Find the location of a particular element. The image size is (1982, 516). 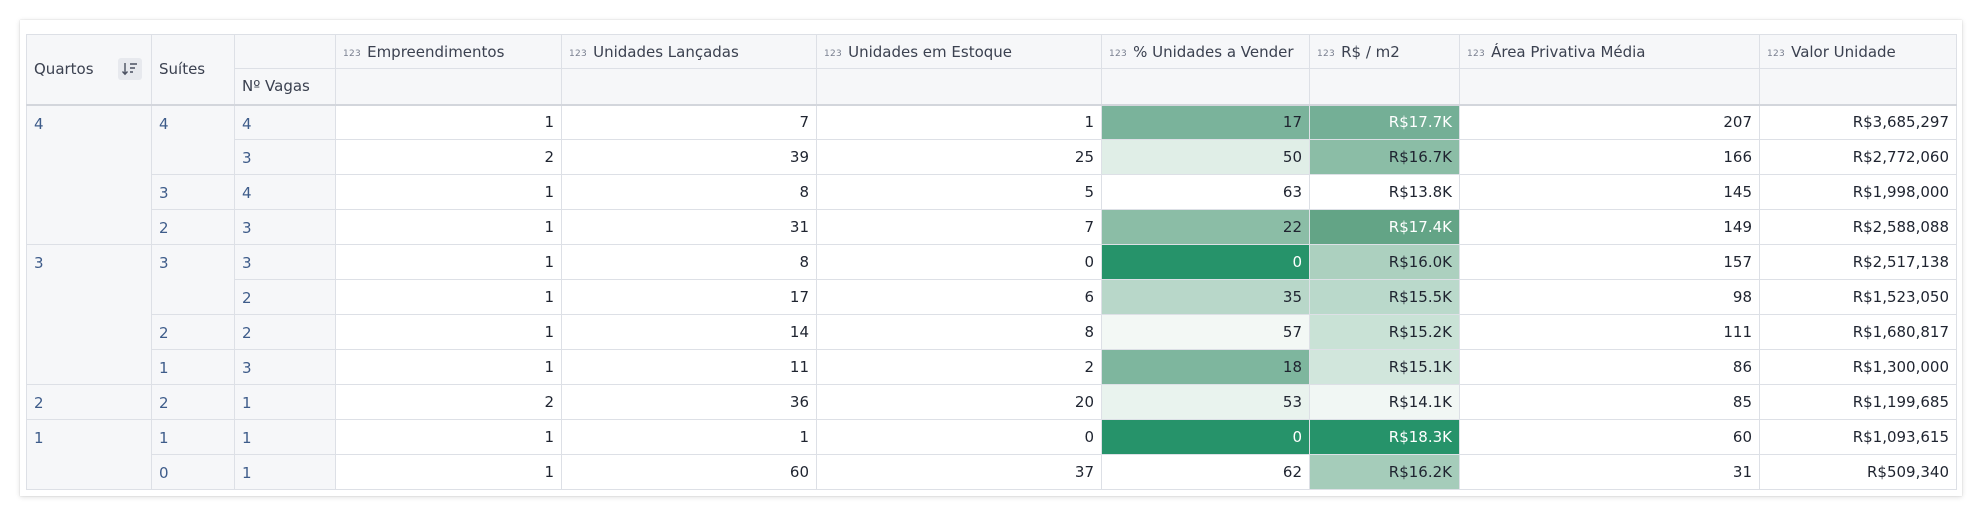

table-row: 0 1 1 60 37 62 R$16.2K 31 R$509,340 is located at coordinates (992, 472).